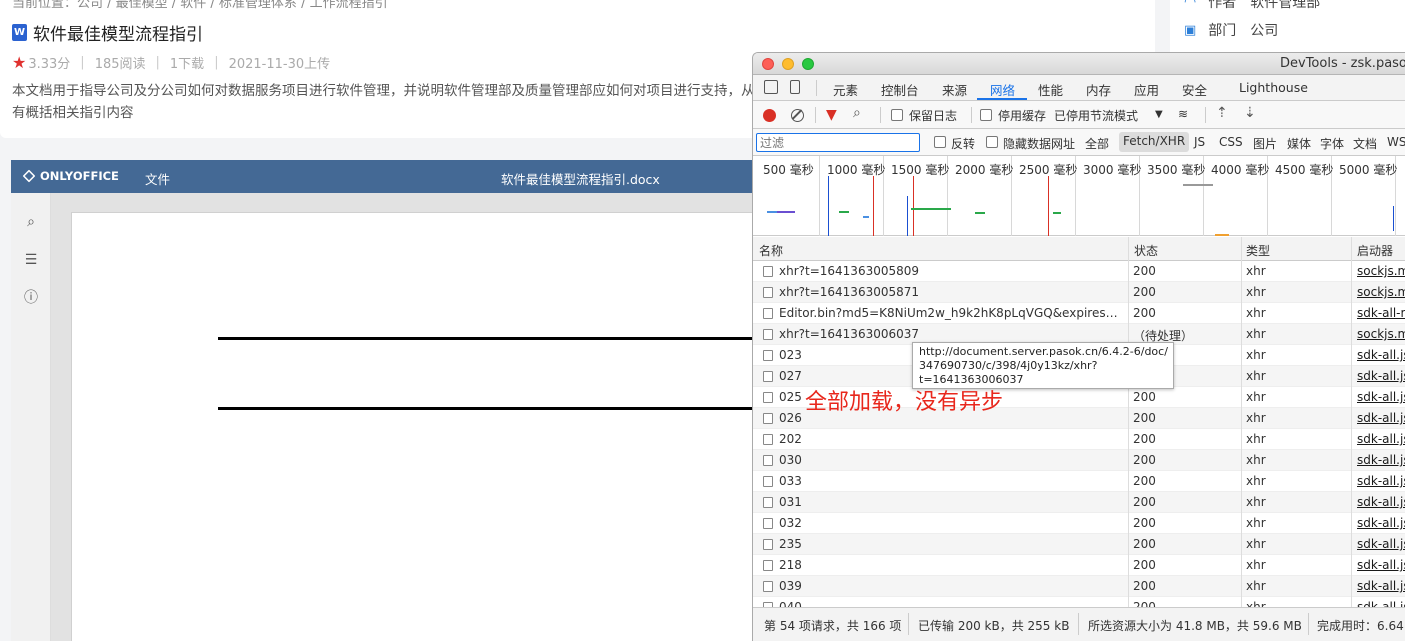 Image resolution: width=1405 pixels, height=641 pixels. Describe the element at coordinates (951, 460) in the screenshot. I see `request-name: 030` at that location.